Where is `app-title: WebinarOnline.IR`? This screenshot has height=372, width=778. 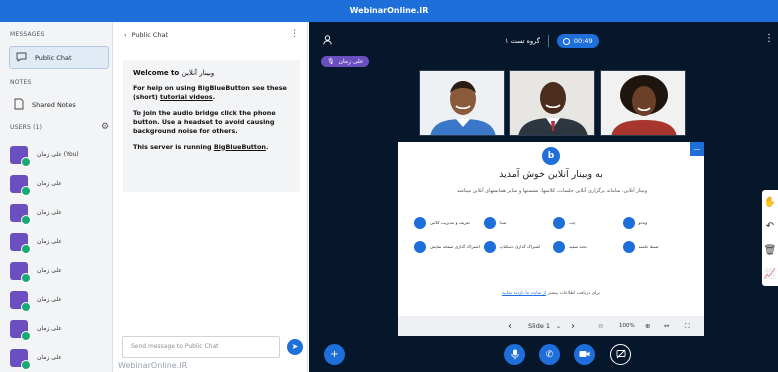 app-title: WebinarOnline.IR is located at coordinates (389, 10).